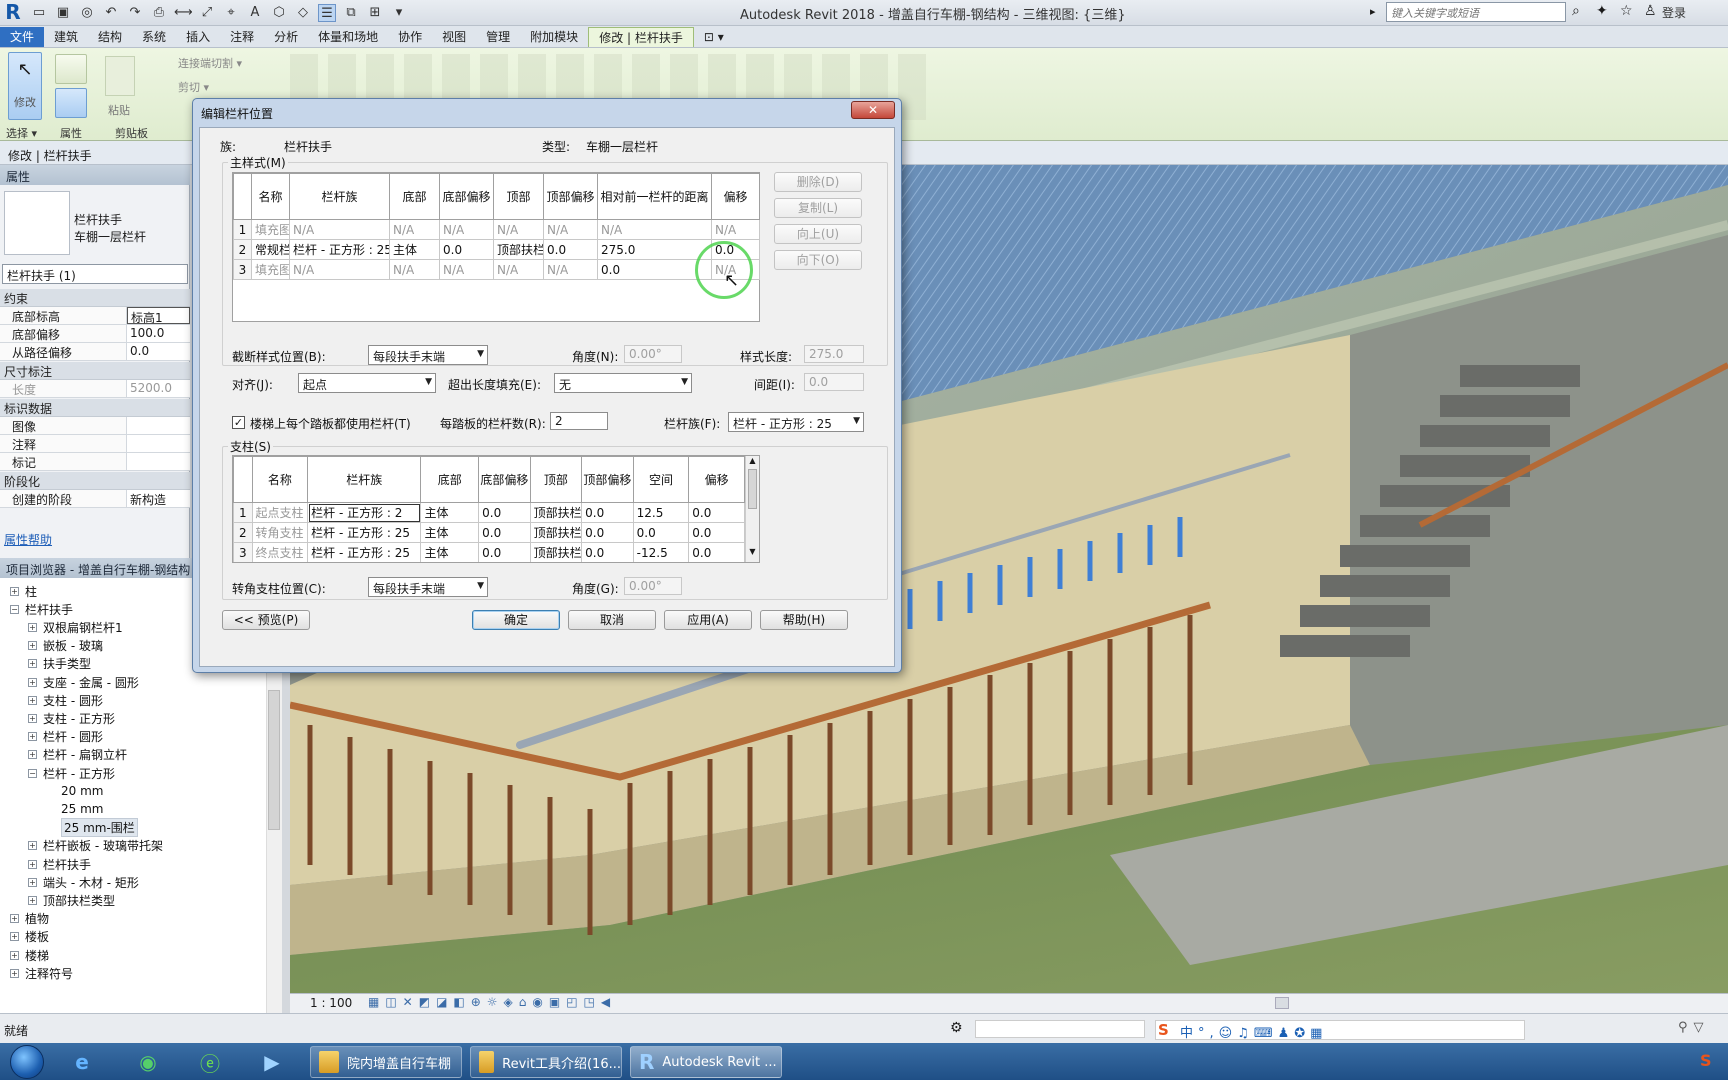 This screenshot has height=1080, width=1728. Describe the element at coordinates (29, 919) in the screenshot. I see `browser-tree-item: + 植物` at that location.